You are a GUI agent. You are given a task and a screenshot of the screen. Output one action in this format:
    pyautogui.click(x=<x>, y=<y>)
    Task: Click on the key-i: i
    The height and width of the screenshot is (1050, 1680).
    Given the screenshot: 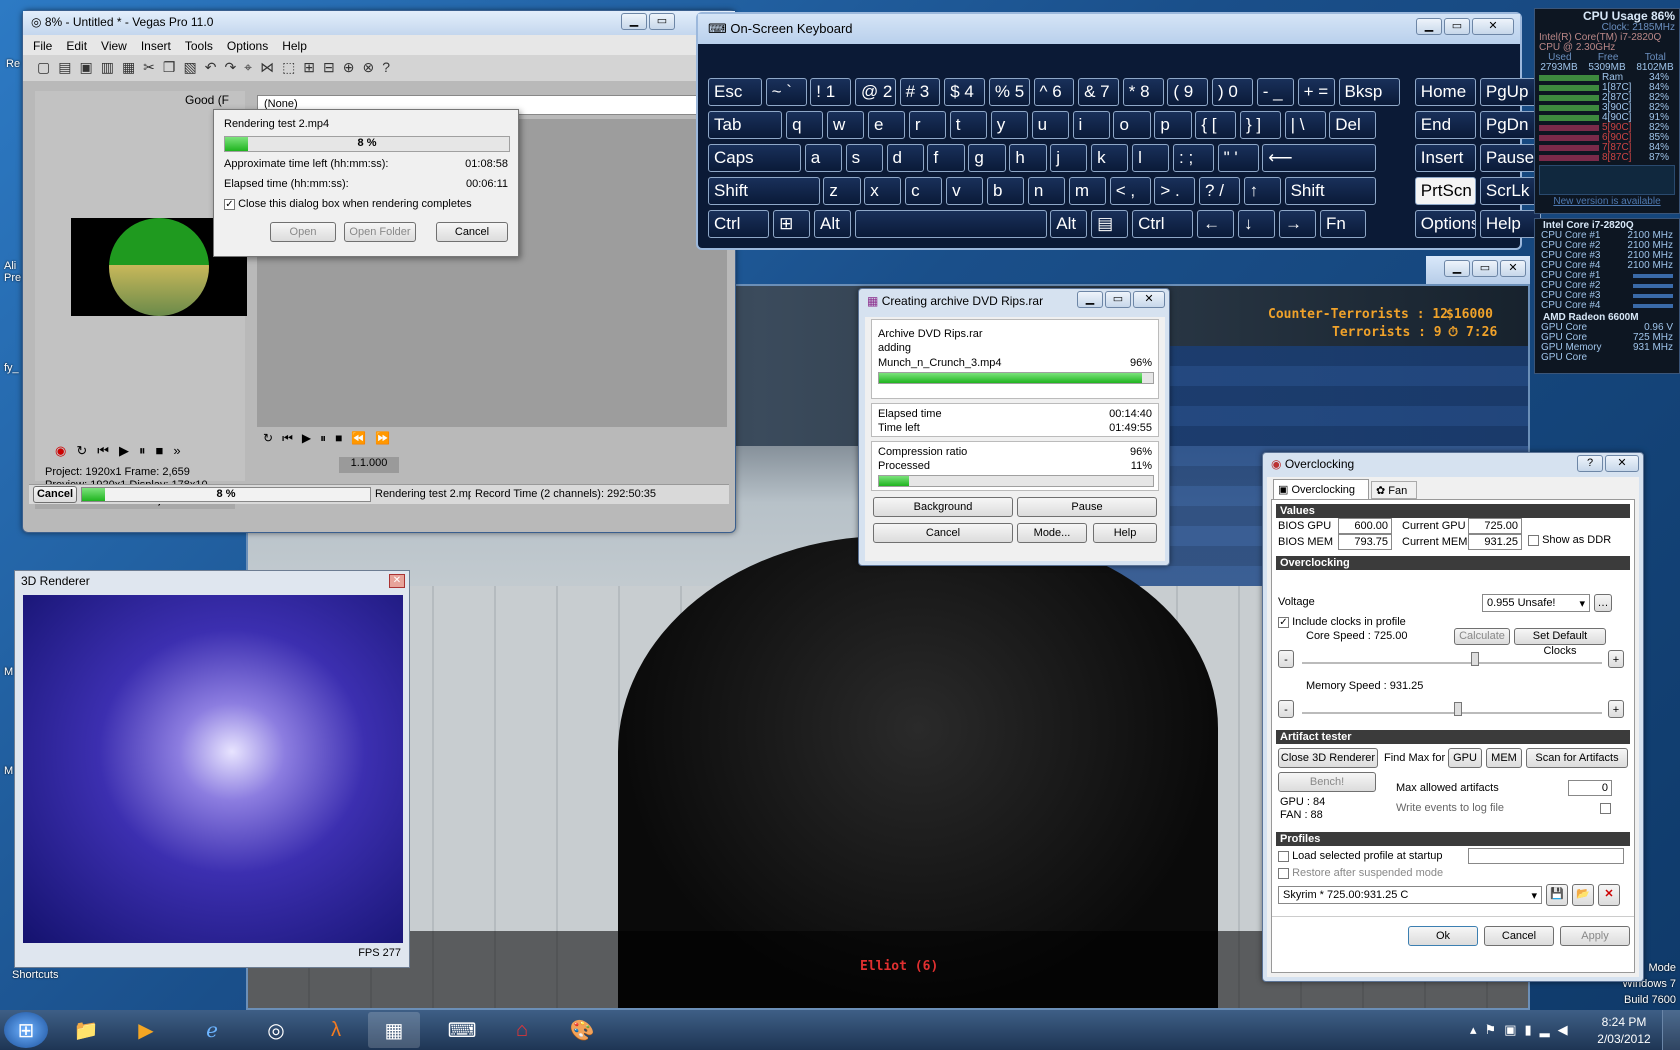 What is the action you would take?
    pyautogui.click(x=1091, y=125)
    